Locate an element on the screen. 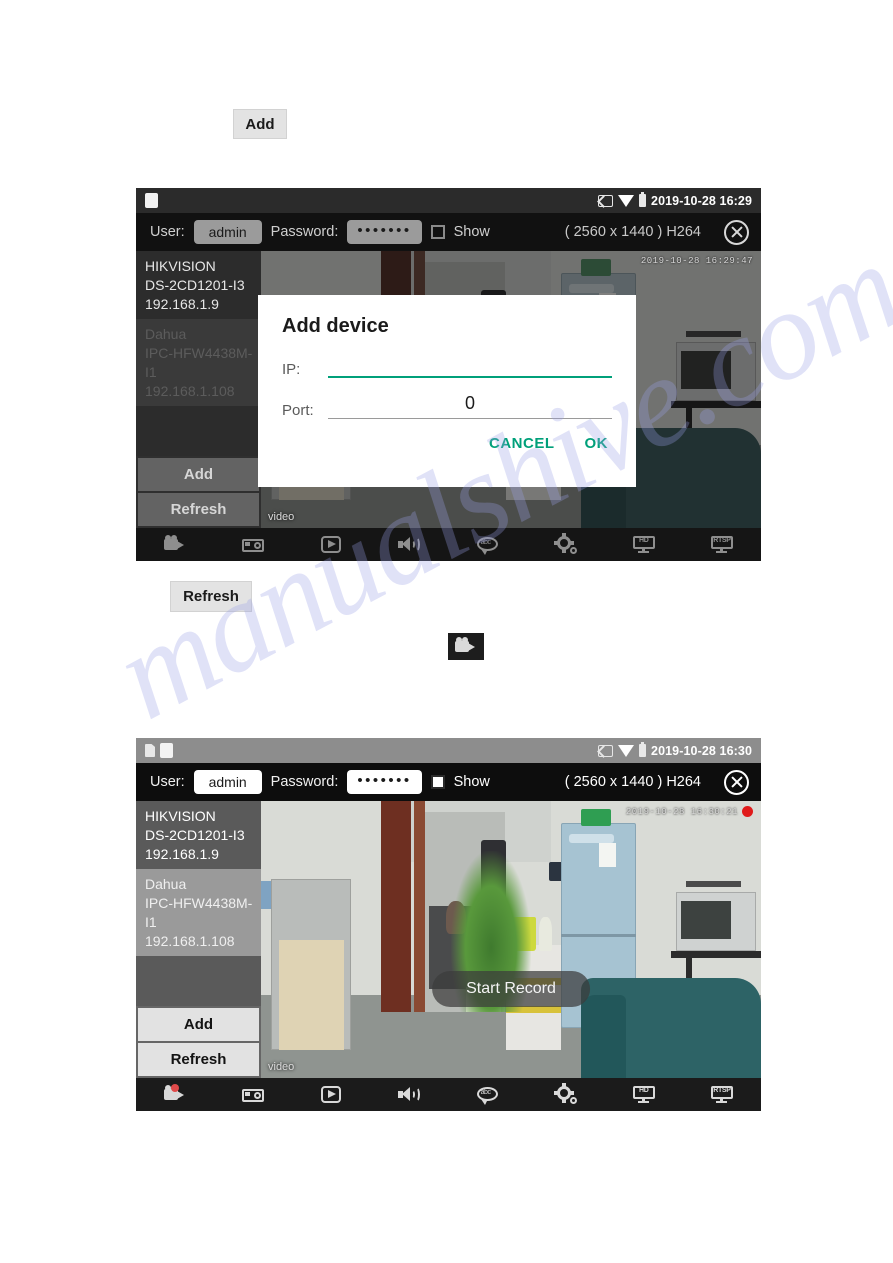 The width and height of the screenshot is (893, 1263). chat-bubble-text: abc is located at coordinates (485, 1092).